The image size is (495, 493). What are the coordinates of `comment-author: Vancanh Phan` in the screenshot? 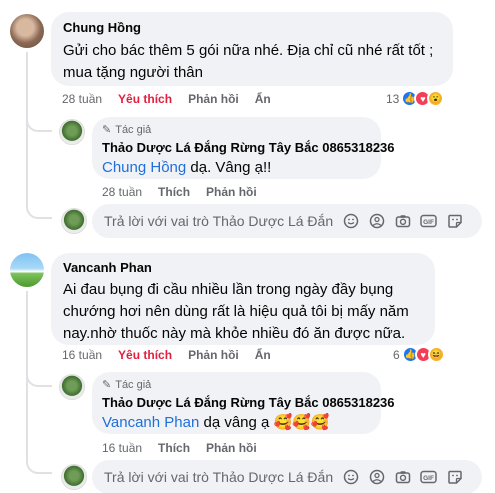 It's located at (243, 268).